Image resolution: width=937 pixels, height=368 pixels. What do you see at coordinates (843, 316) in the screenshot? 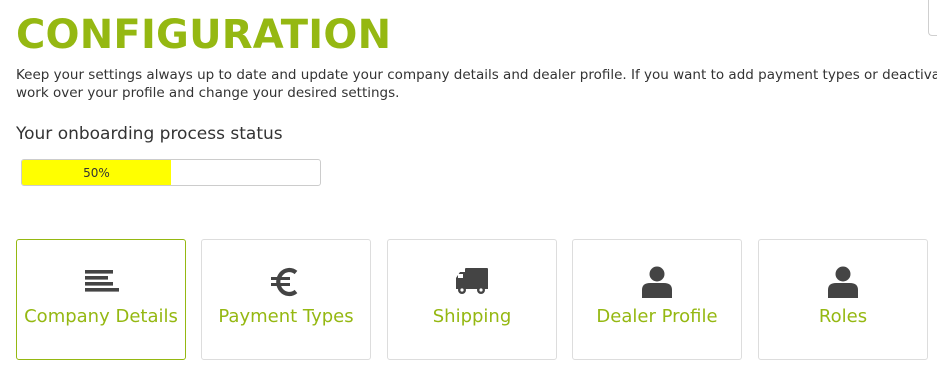
I see `tile-label-roles: Roles` at bounding box center [843, 316].